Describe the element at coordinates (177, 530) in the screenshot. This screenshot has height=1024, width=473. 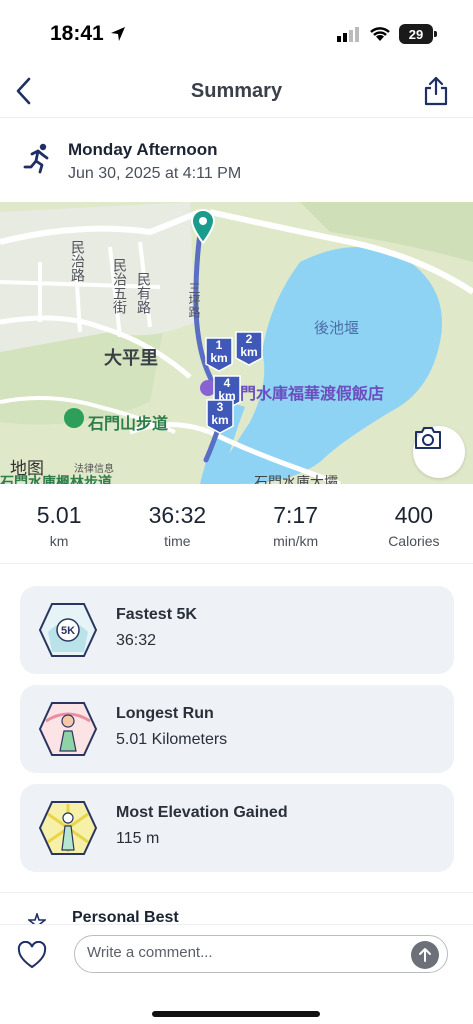
I see `stat-time: 36:32 time` at that location.